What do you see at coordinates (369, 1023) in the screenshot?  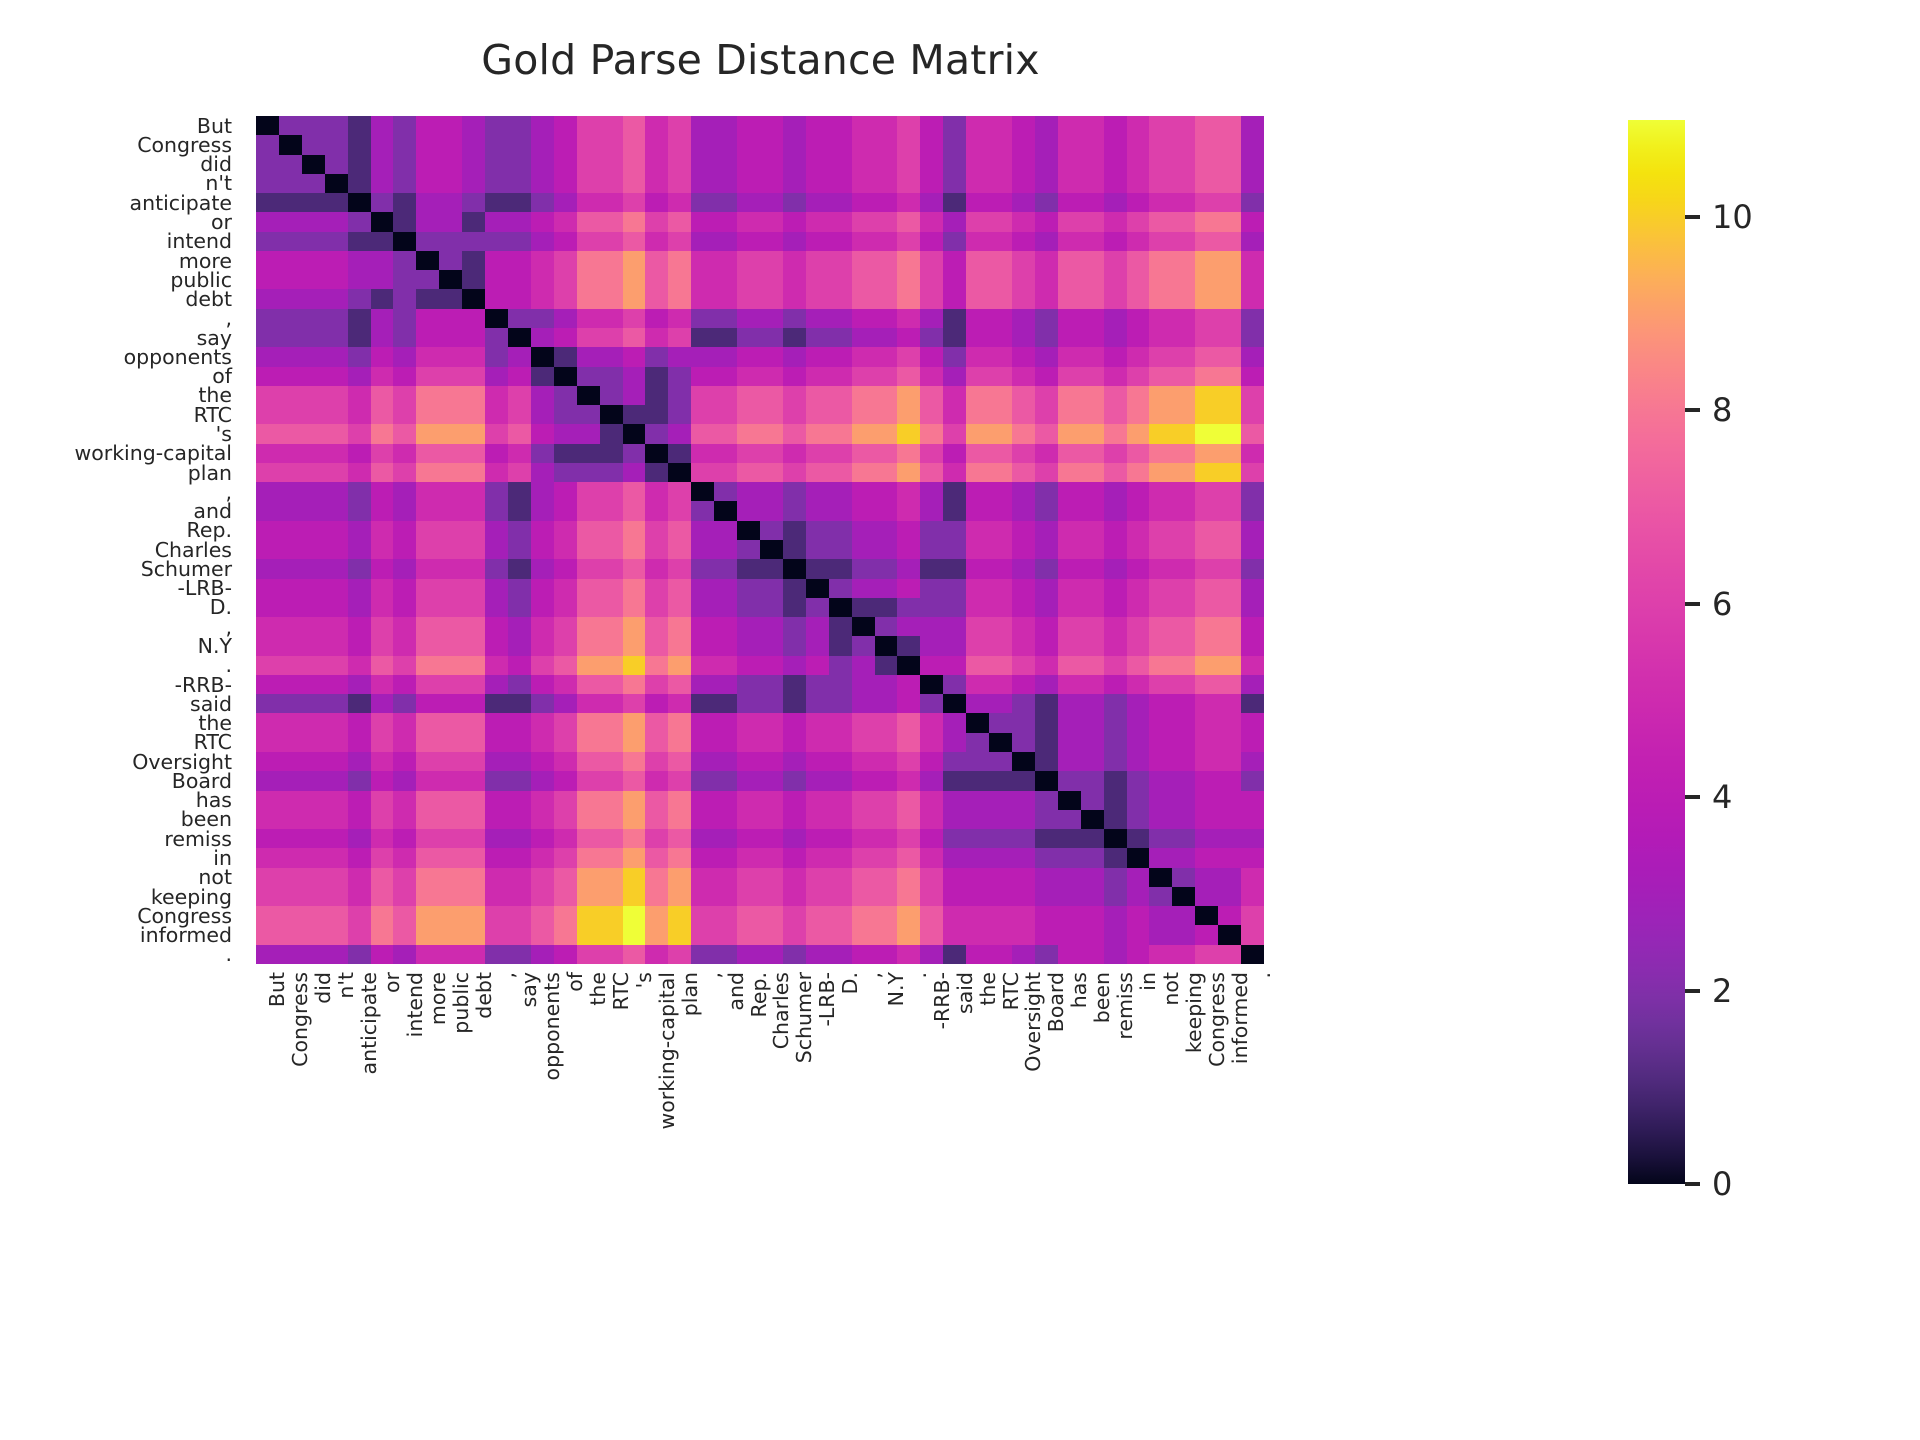 I see `x-tick-label: anticipate` at bounding box center [369, 1023].